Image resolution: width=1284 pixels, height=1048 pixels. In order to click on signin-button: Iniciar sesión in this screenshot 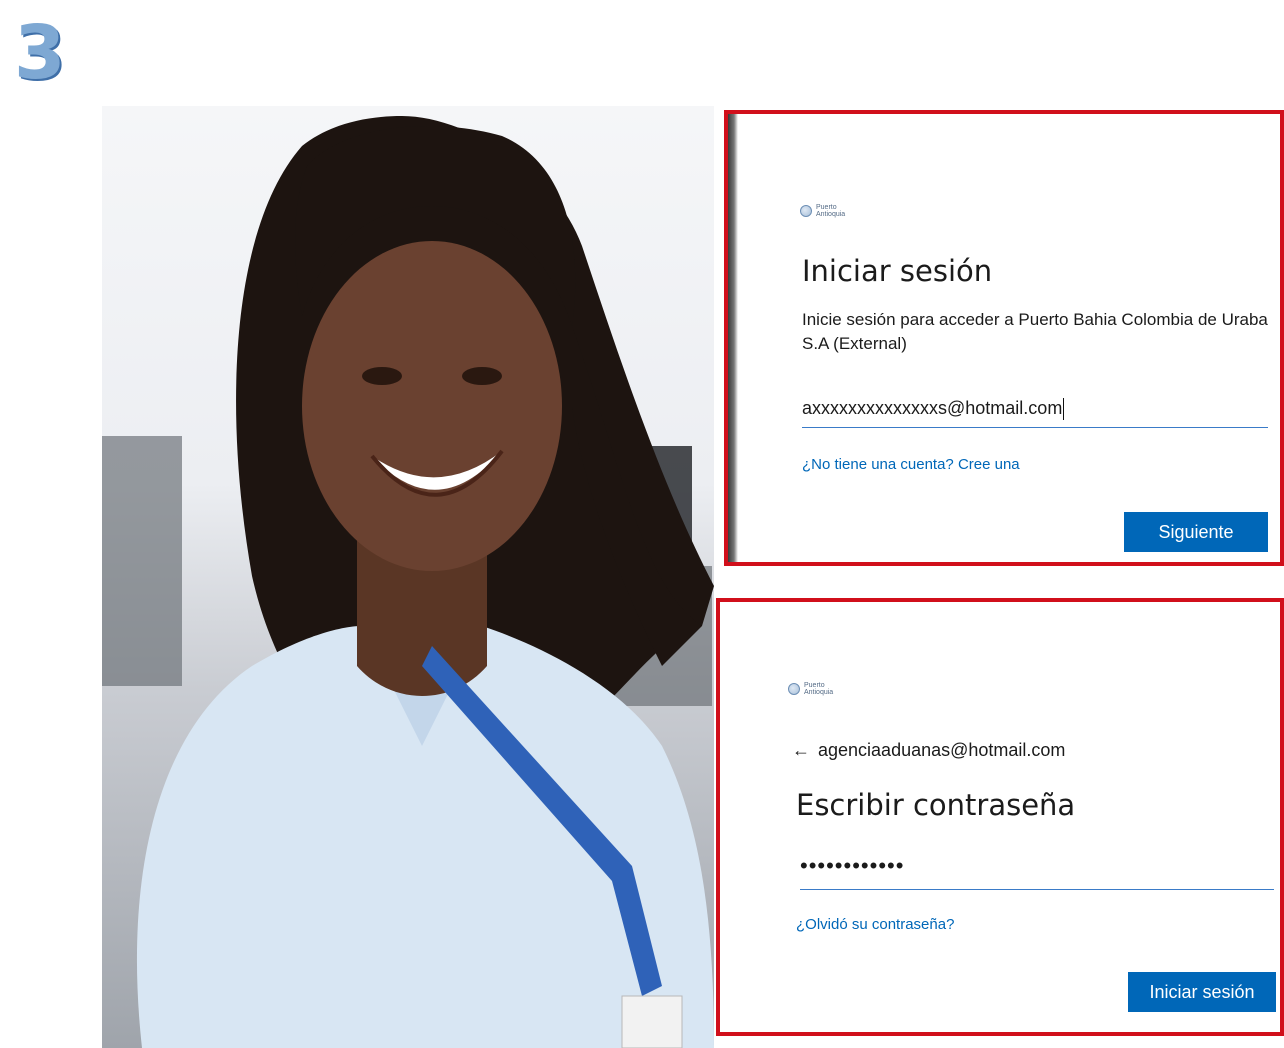, I will do `click(1202, 992)`.